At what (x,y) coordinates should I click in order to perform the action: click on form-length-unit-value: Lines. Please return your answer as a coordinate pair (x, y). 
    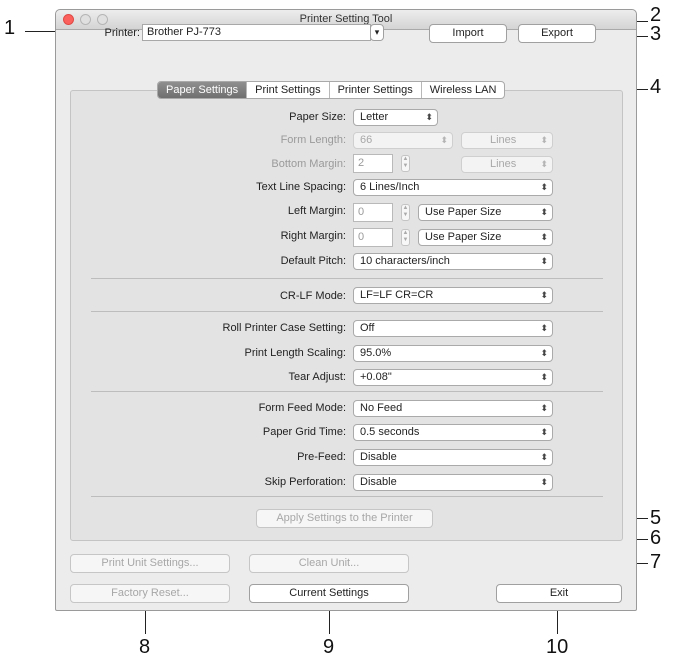
    Looking at the image, I should click on (503, 140).